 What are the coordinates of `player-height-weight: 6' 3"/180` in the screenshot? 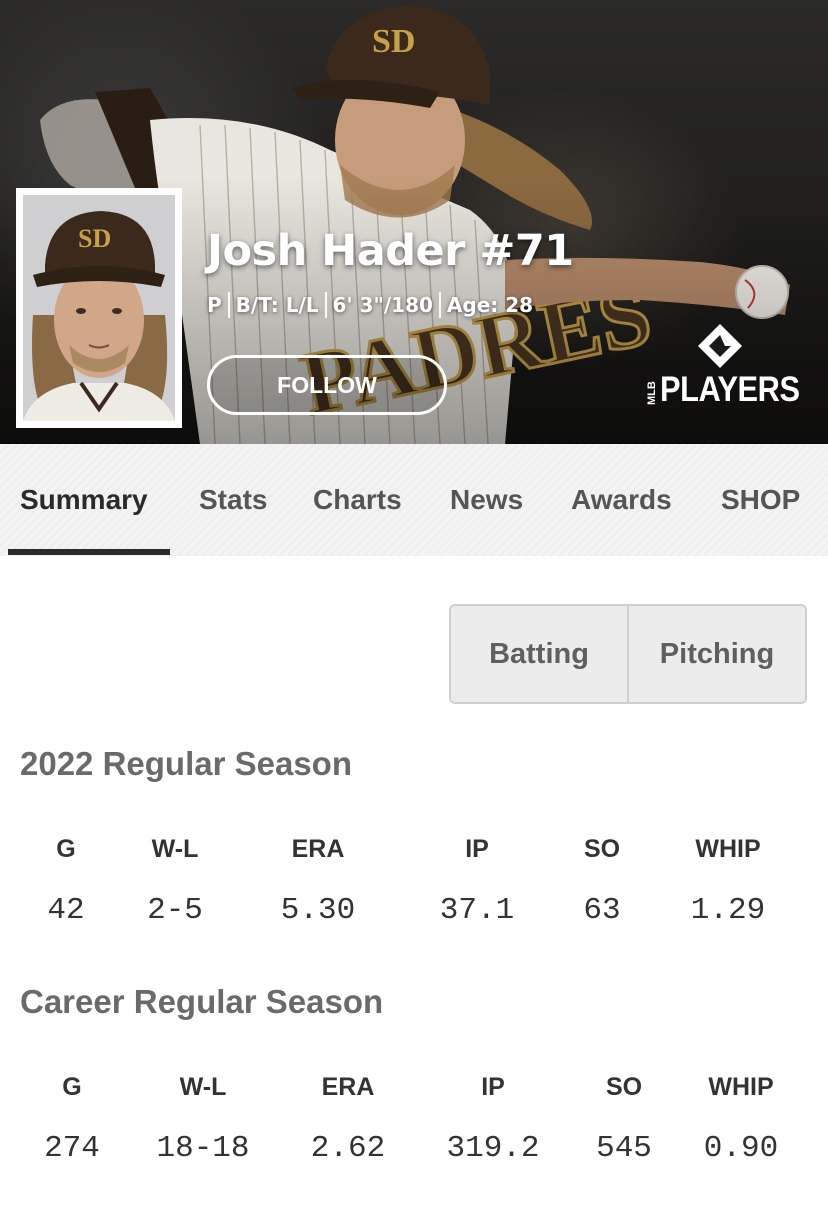 It's located at (382, 305).